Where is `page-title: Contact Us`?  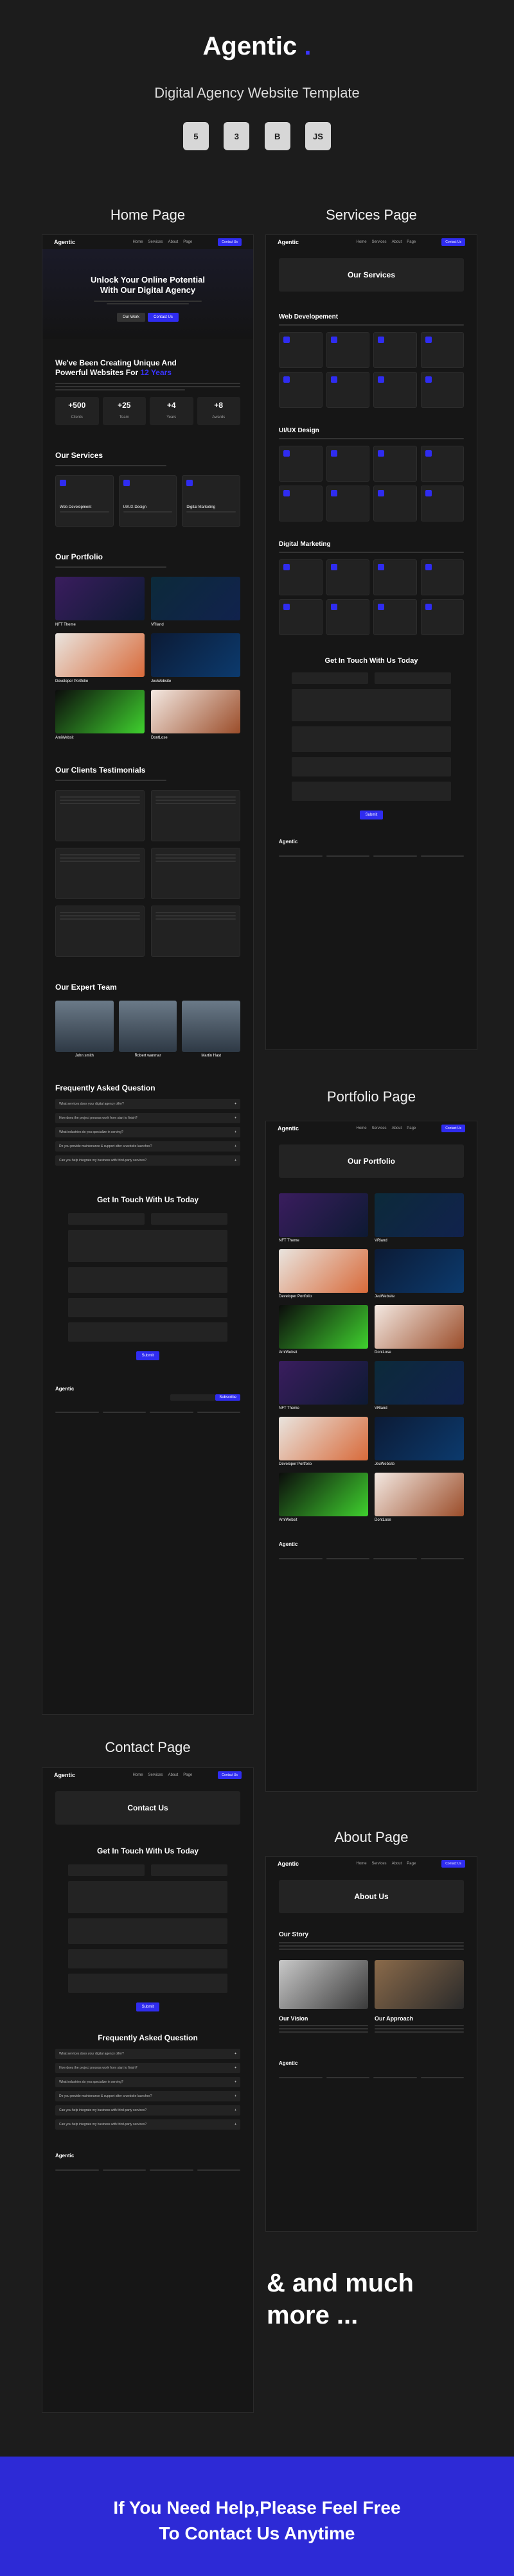 page-title: Contact Us is located at coordinates (147, 1808).